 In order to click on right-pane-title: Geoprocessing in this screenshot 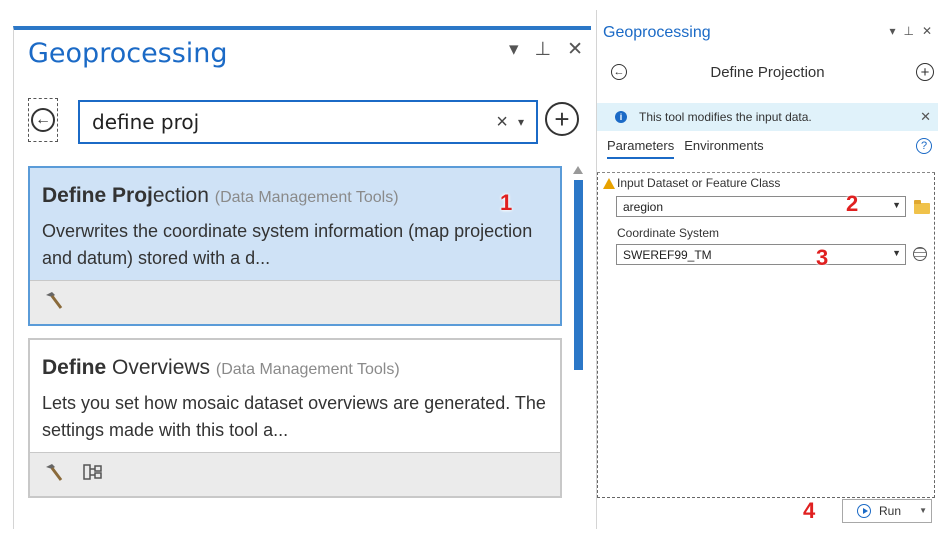, I will do `click(657, 32)`.